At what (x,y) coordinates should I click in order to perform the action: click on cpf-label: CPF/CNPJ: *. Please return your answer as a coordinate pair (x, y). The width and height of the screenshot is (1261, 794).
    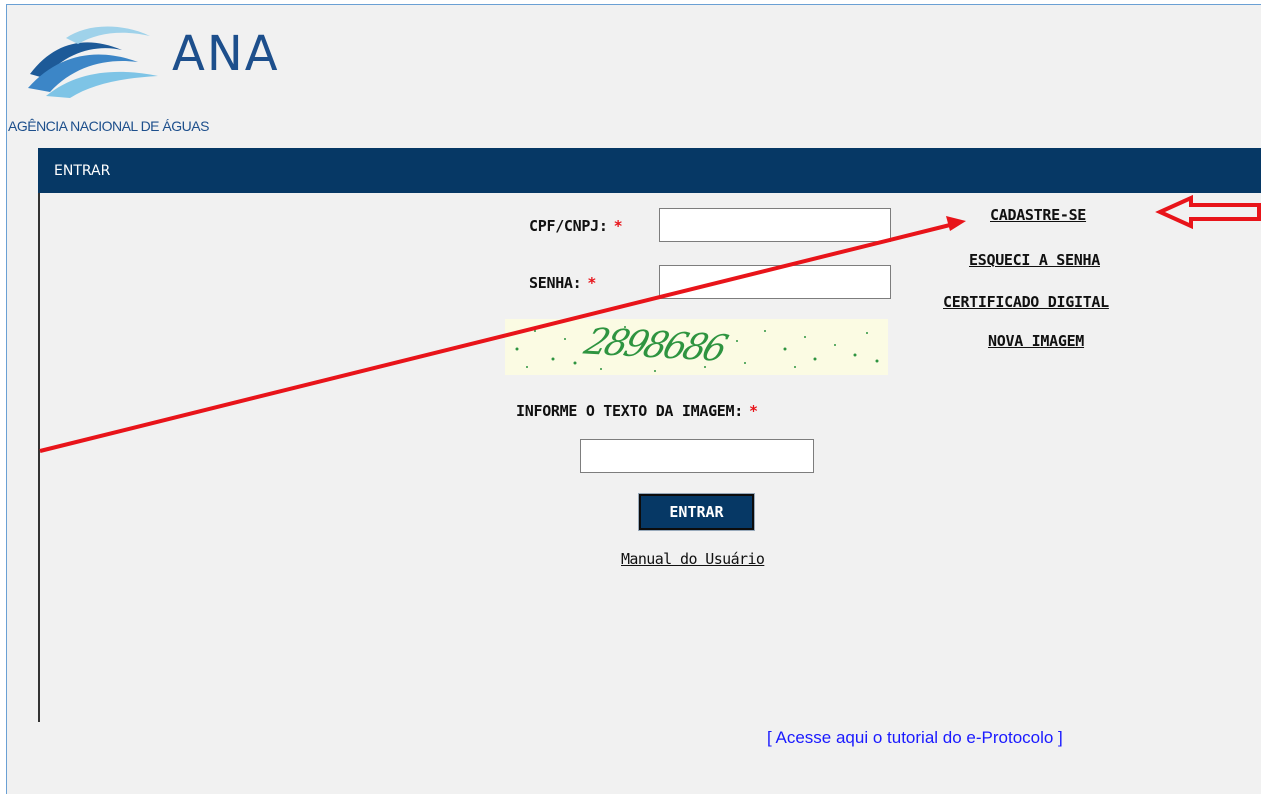
    Looking at the image, I should click on (576, 226).